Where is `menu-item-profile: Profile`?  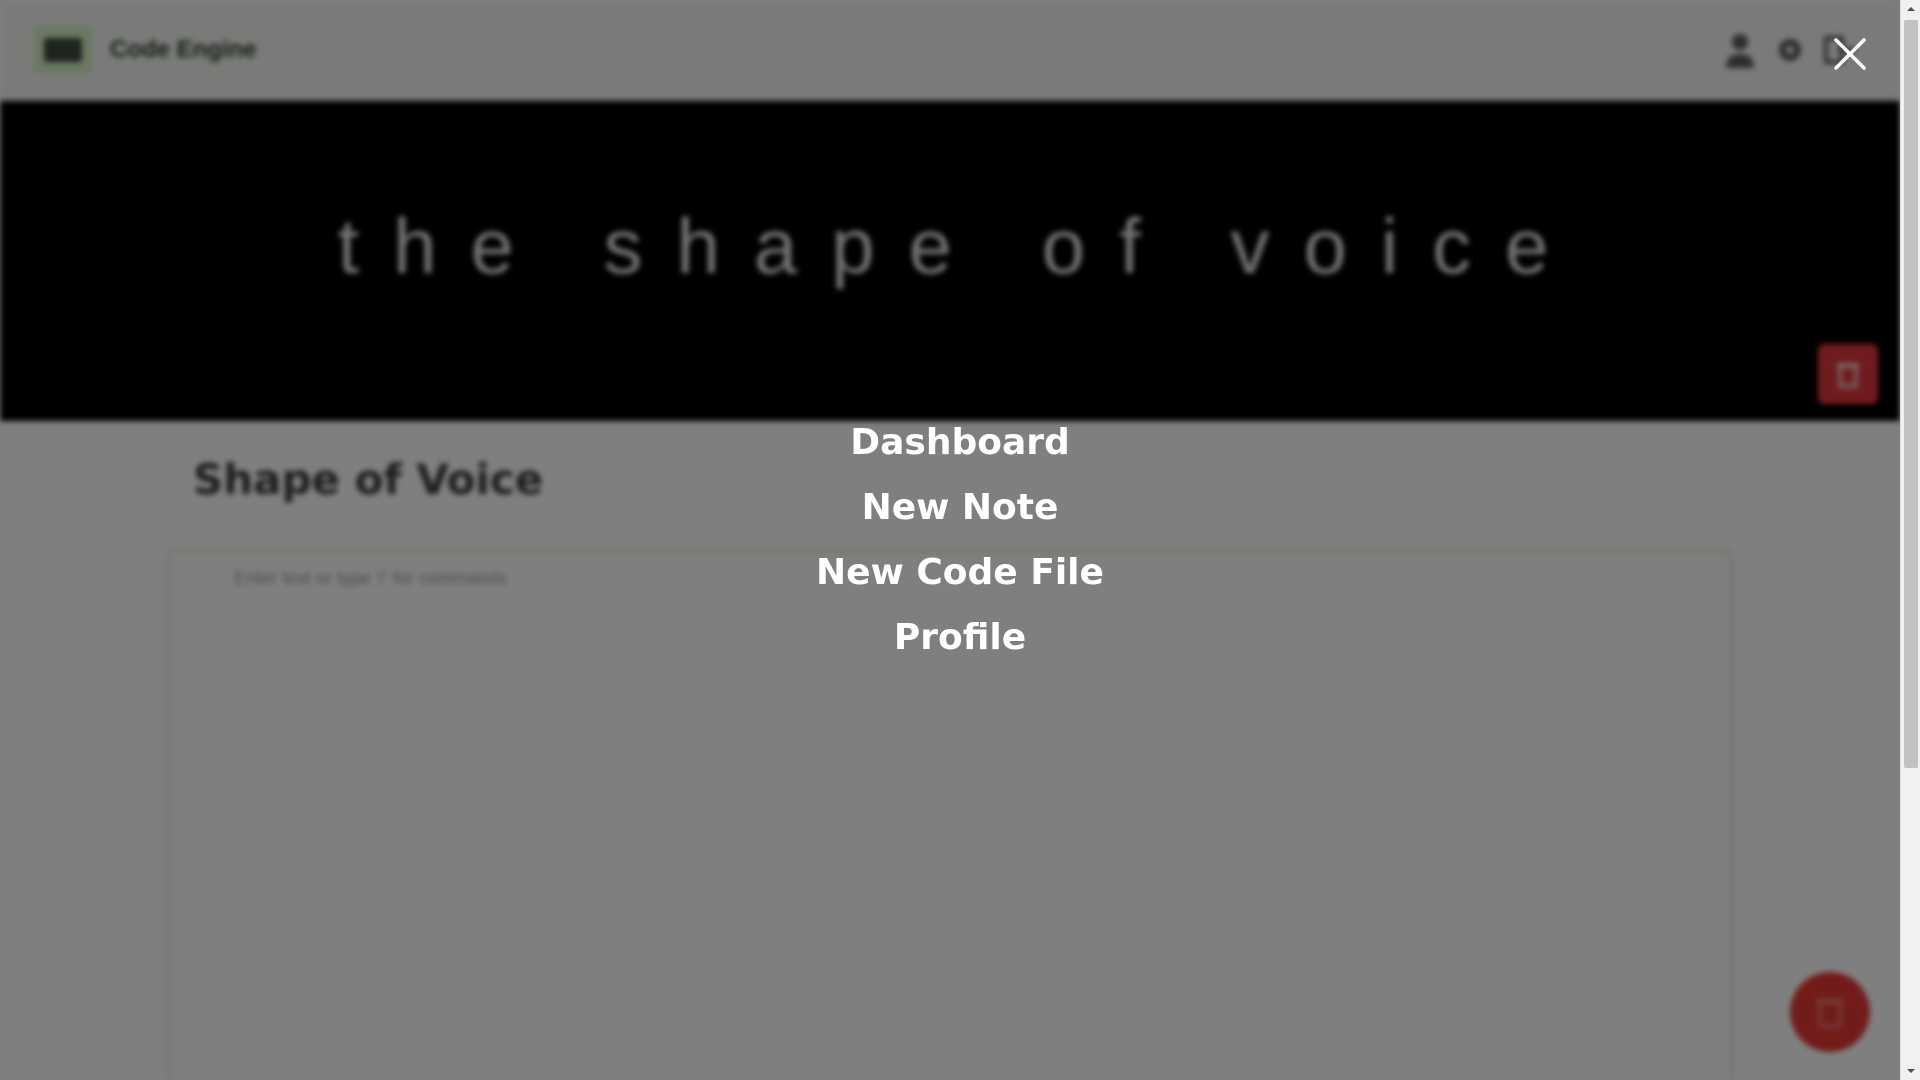
menu-item-profile: Profile is located at coordinates (960, 637).